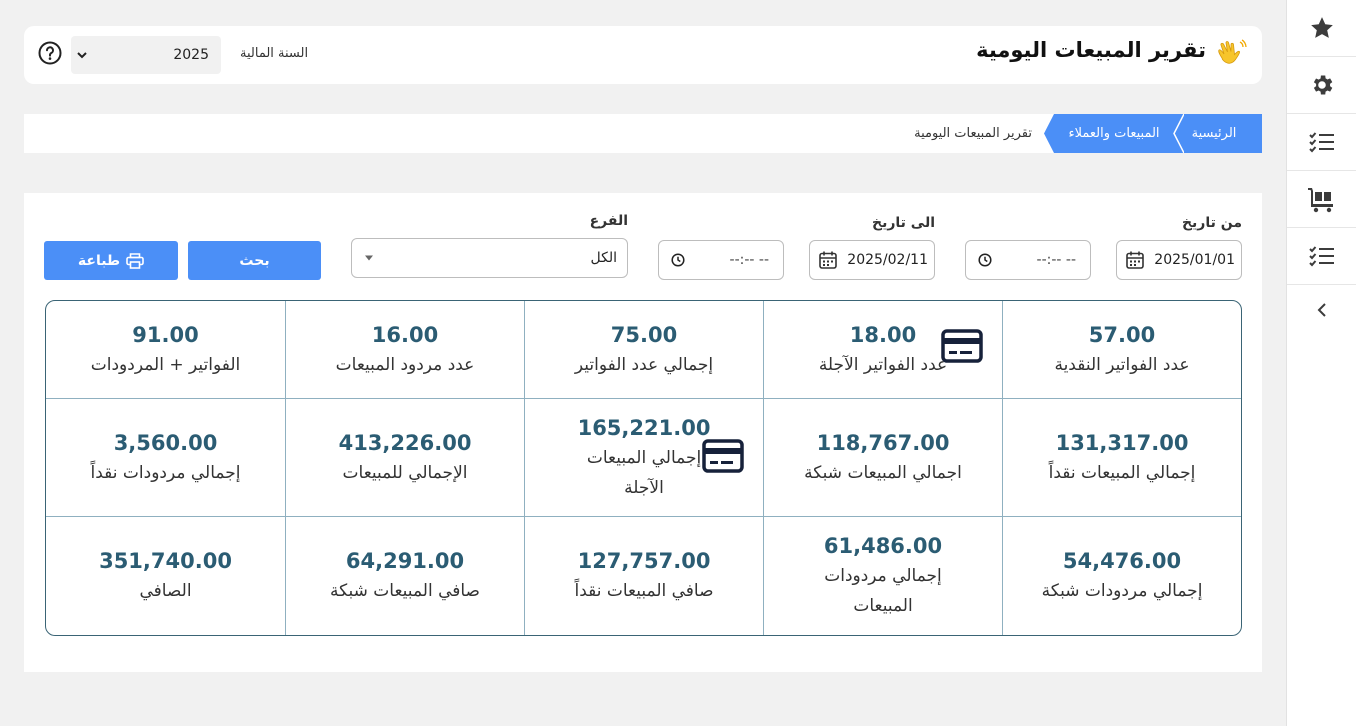  What do you see at coordinates (165, 472) in the screenshot?
I see `stat-label: إجمالي مردودات نقداً` at bounding box center [165, 472].